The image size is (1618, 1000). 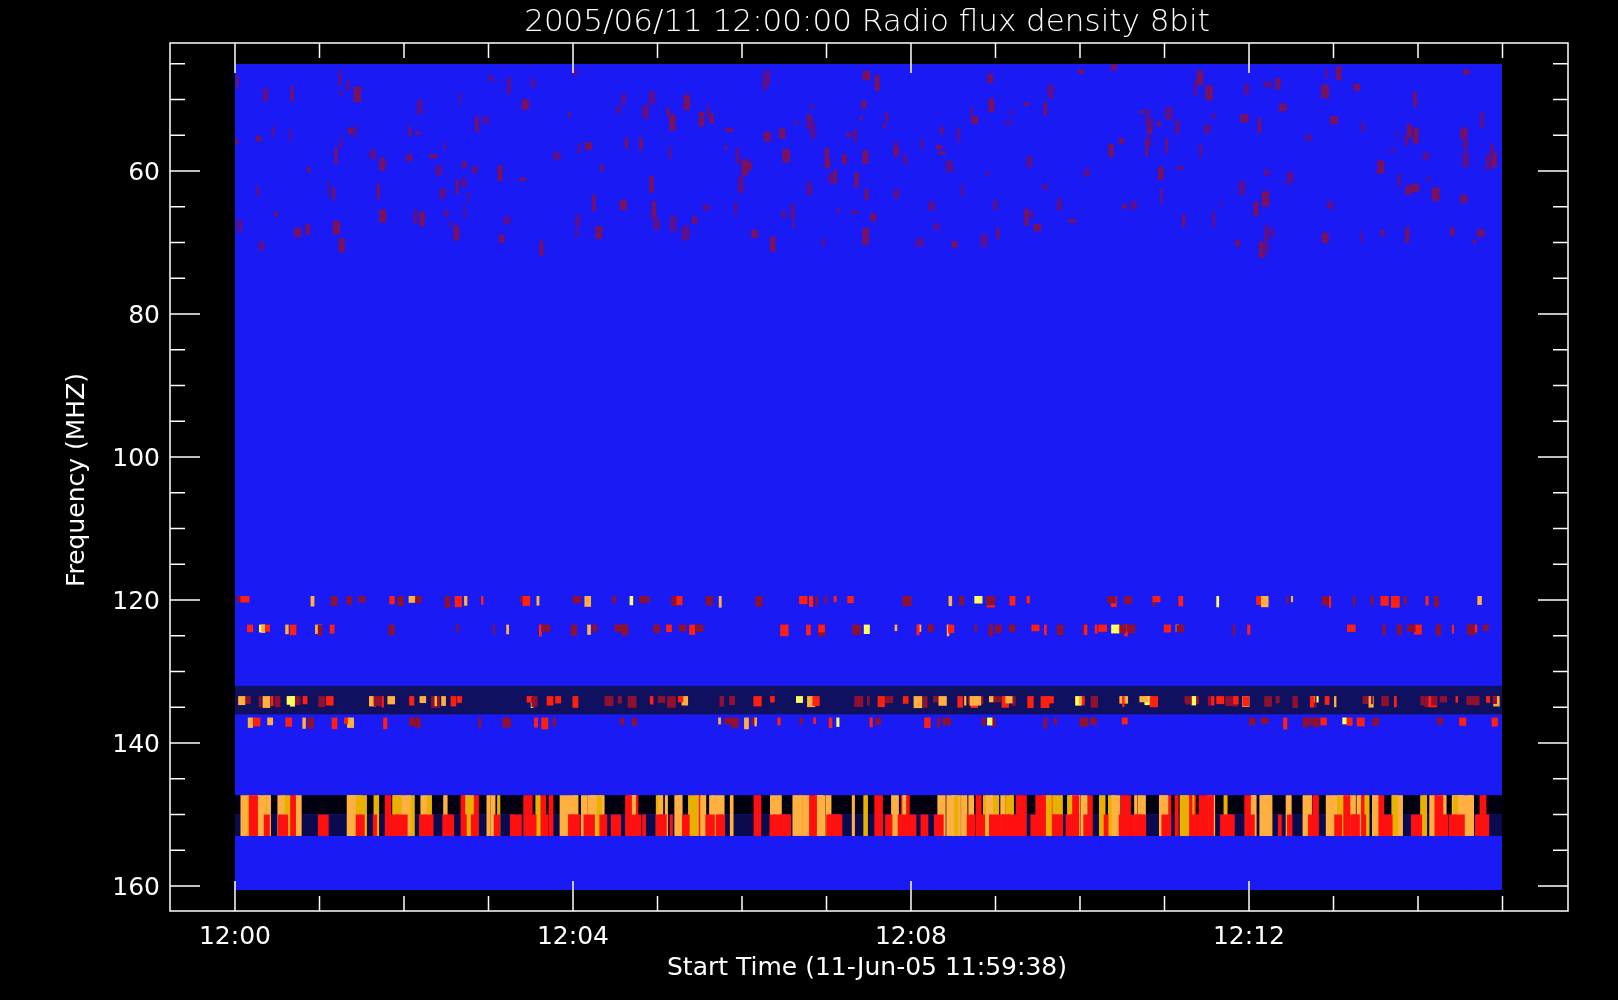 I want to click on tick-label: 12:00, so click(x=235, y=935).